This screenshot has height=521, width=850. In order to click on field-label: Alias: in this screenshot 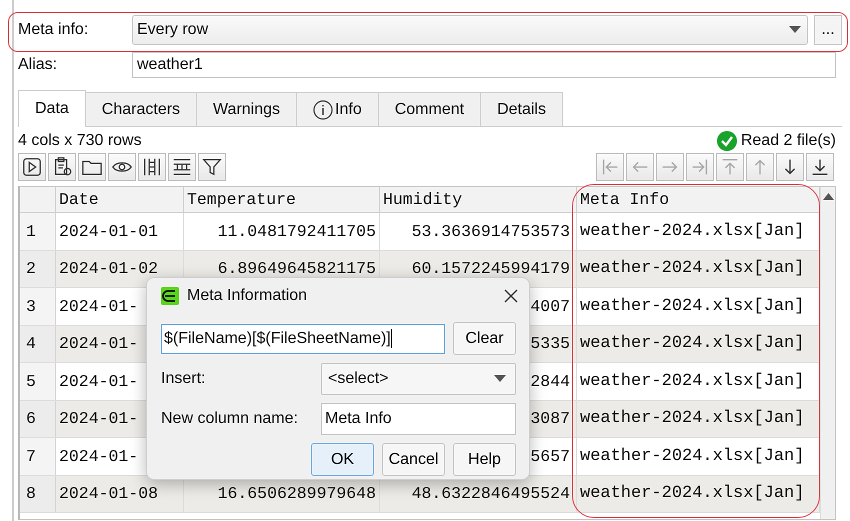, I will do `click(38, 65)`.